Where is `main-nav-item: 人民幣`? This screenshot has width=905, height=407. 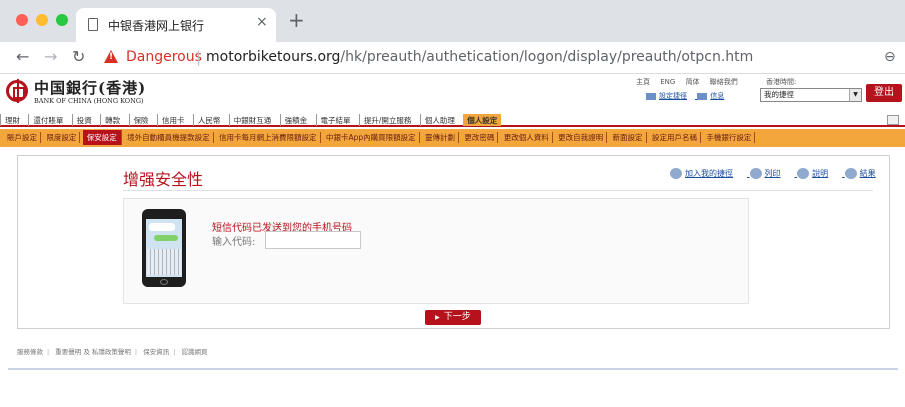 main-nav-item: 人民幣 is located at coordinates (208, 120).